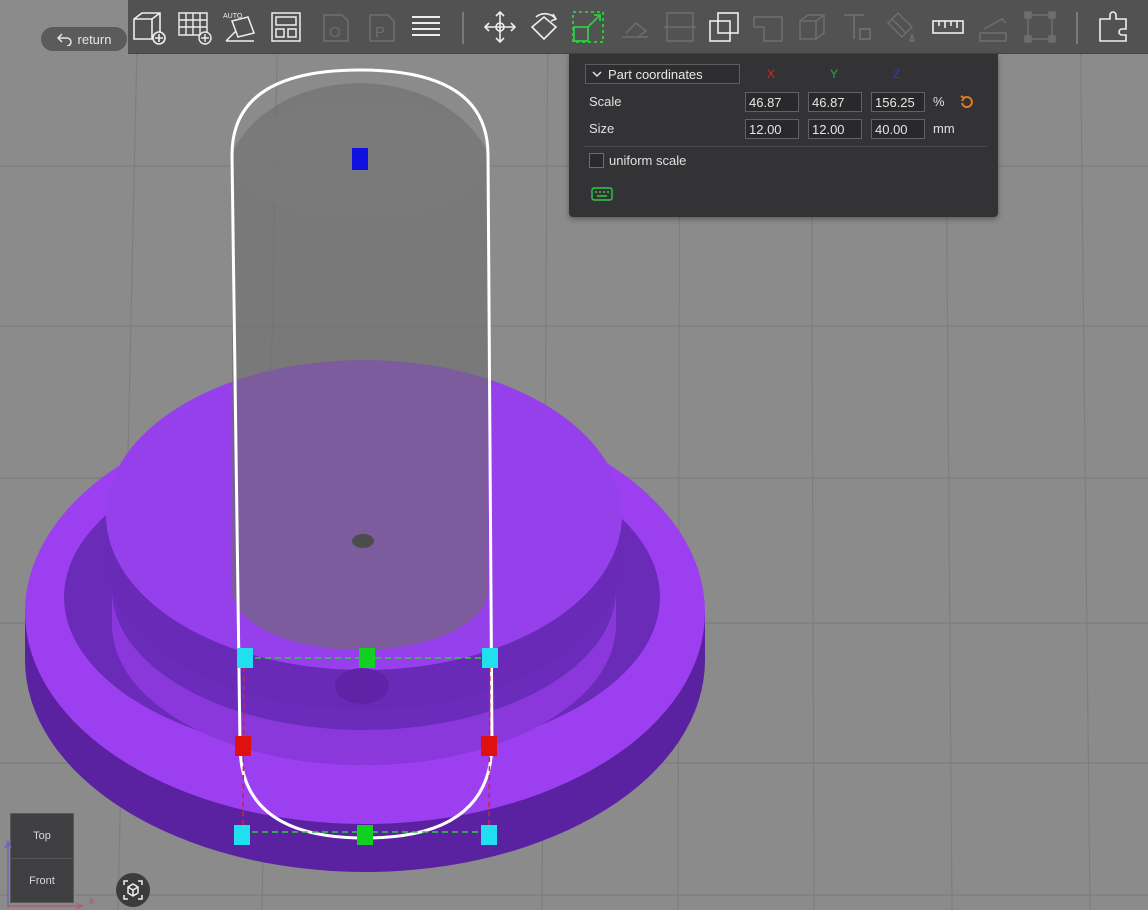 The height and width of the screenshot is (910, 1148). Describe the element at coordinates (898, 102) in the screenshot. I see `scale-z-field` at that location.